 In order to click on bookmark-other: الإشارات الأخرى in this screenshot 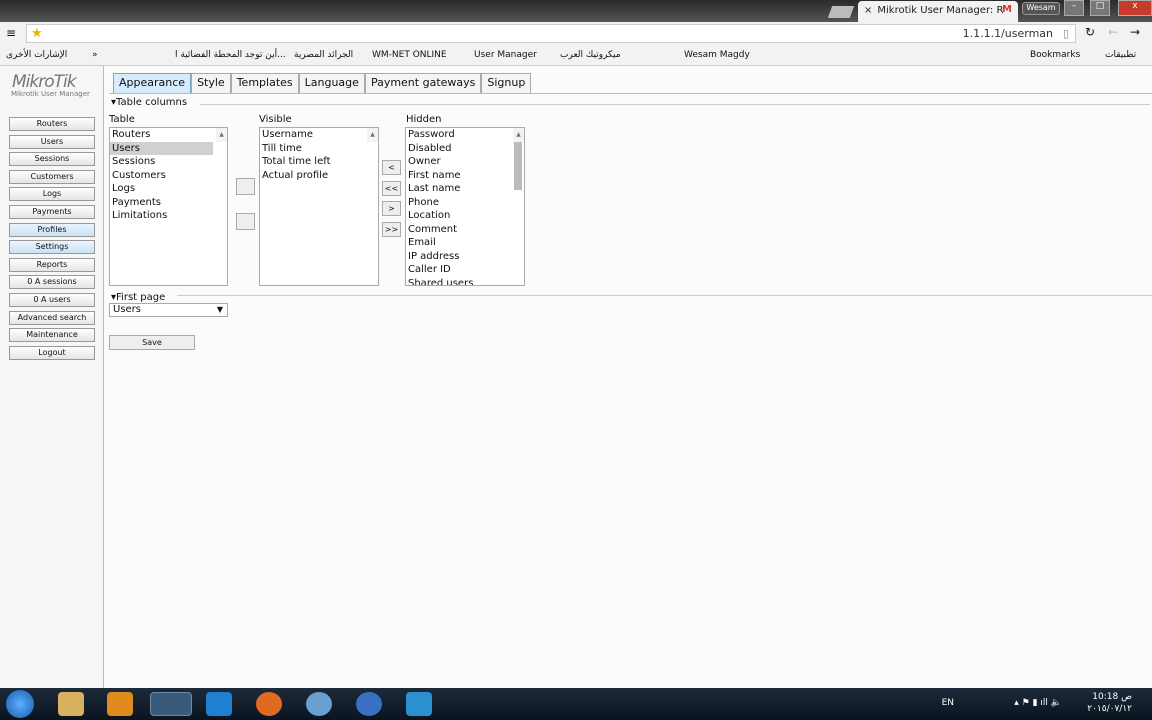, I will do `click(36, 55)`.